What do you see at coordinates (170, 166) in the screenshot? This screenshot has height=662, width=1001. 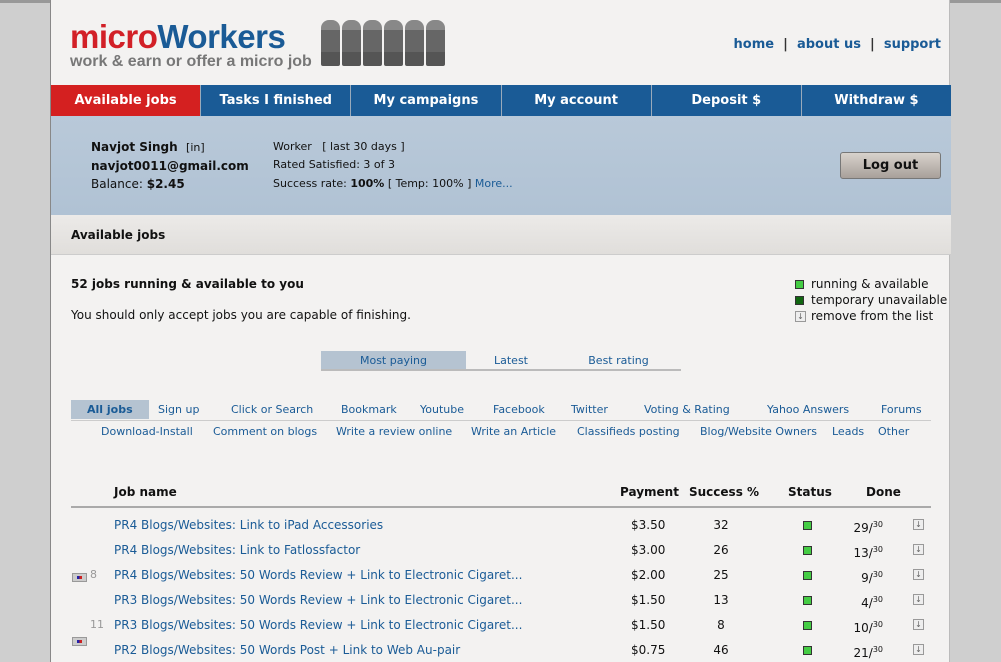 I see `user-email: navjot0011@gmail.com` at bounding box center [170, 166].